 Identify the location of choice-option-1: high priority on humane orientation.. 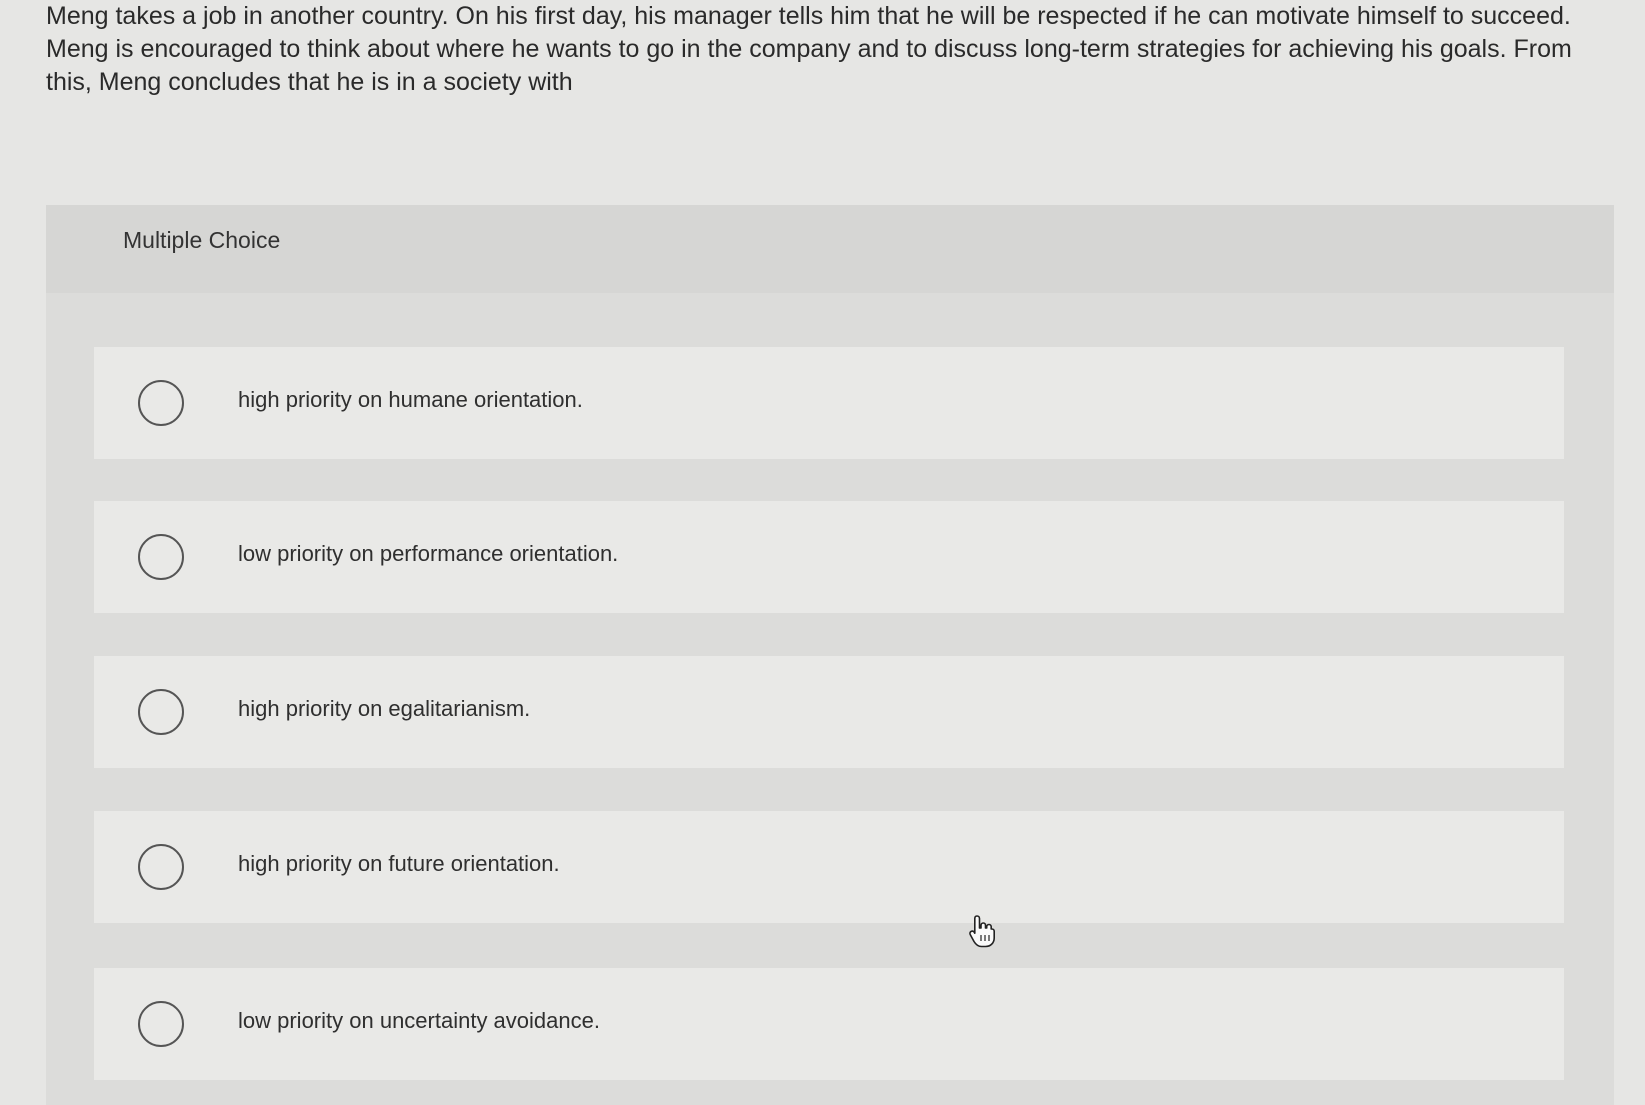
(829, 403).